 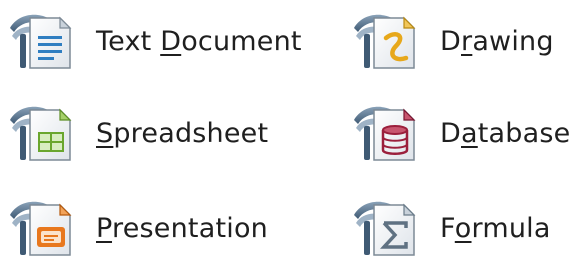 What do you see at coordinates (469, 133) in the screenshot?
I see `mnemonic-letter: a` at bounding box center [469, 133].